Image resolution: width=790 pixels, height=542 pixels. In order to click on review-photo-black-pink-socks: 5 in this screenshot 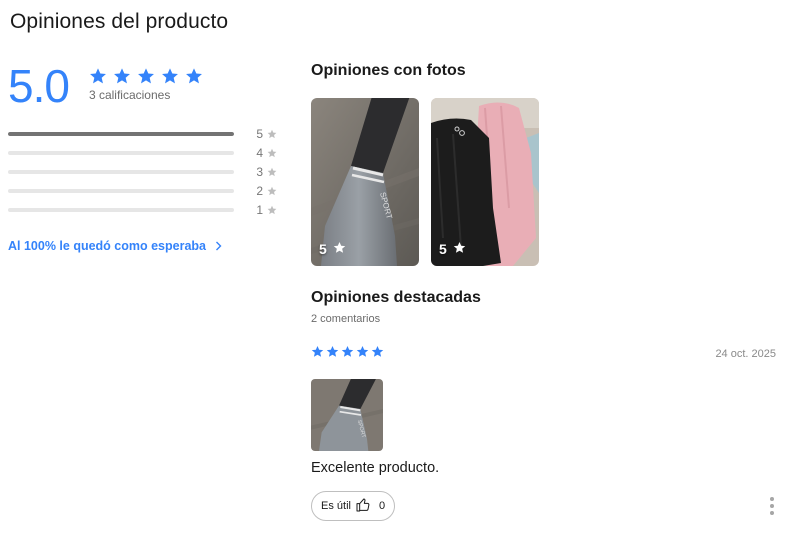, I will do `click(485, 182)`.